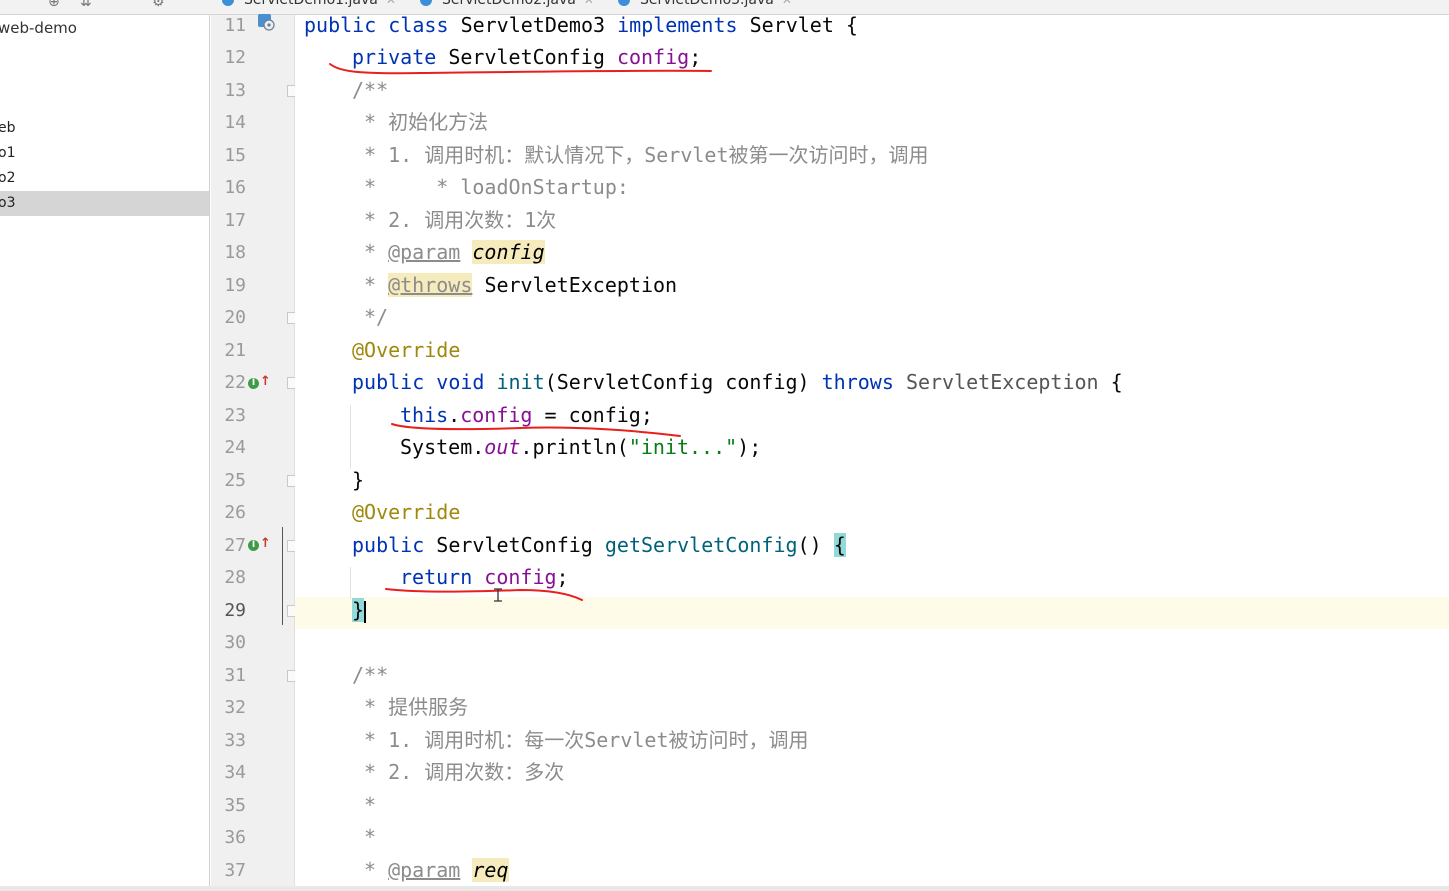 This screenshot has width=1449, height=891. I want to click on line-number: 15, so click(235, 155).